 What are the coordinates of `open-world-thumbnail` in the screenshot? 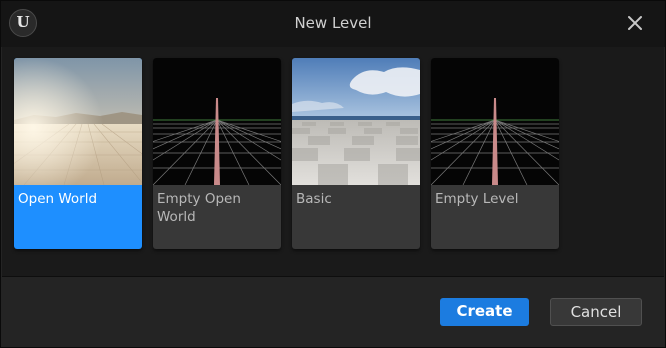 It's located at (78, 121).